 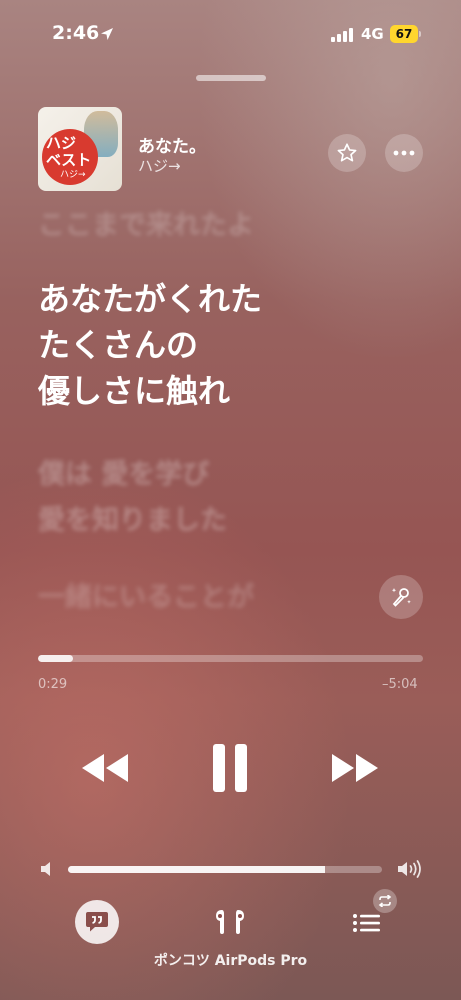 I want to click on quote-bubble-icon, so click(x=97, y=922).